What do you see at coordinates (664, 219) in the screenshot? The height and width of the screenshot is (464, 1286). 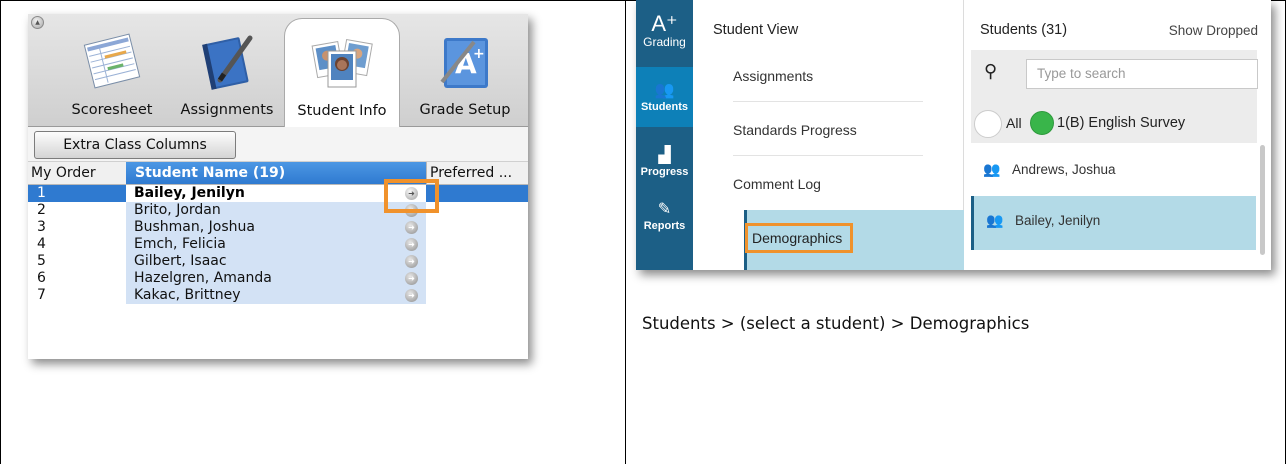 I see `nav-item-reports: ✎ Reports` at bounding box center [664, 219].